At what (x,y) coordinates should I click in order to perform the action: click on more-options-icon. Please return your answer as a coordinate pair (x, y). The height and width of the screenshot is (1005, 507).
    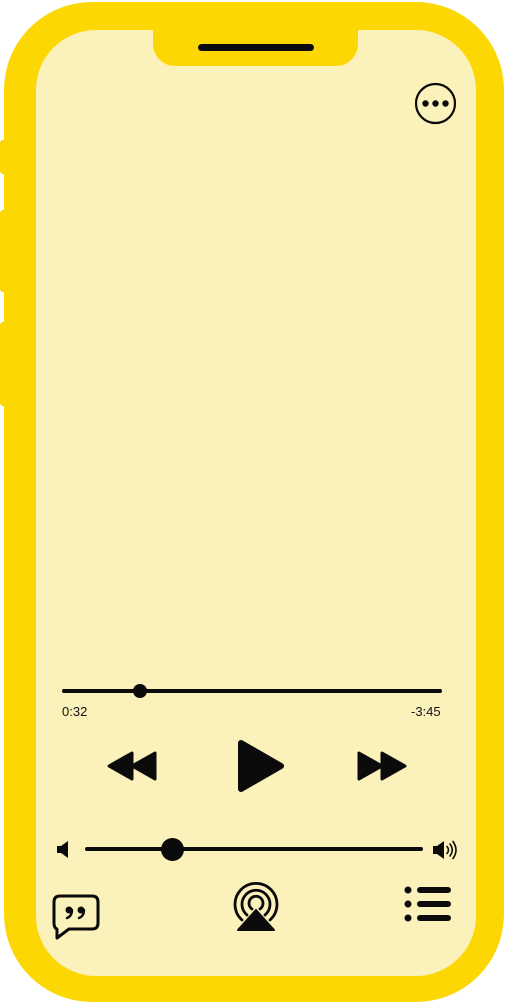
    Looking at the image, I should click on (435, 103).